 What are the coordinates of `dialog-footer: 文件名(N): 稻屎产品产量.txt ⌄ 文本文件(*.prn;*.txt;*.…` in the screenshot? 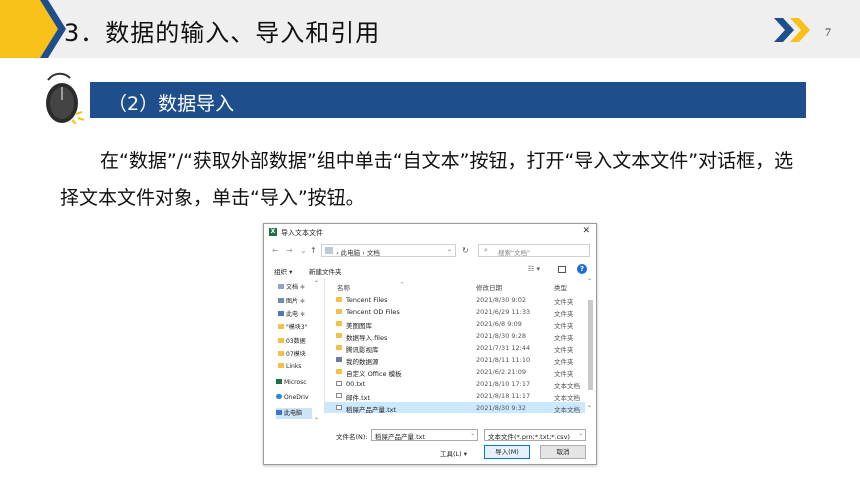 It's located at (430, 445).